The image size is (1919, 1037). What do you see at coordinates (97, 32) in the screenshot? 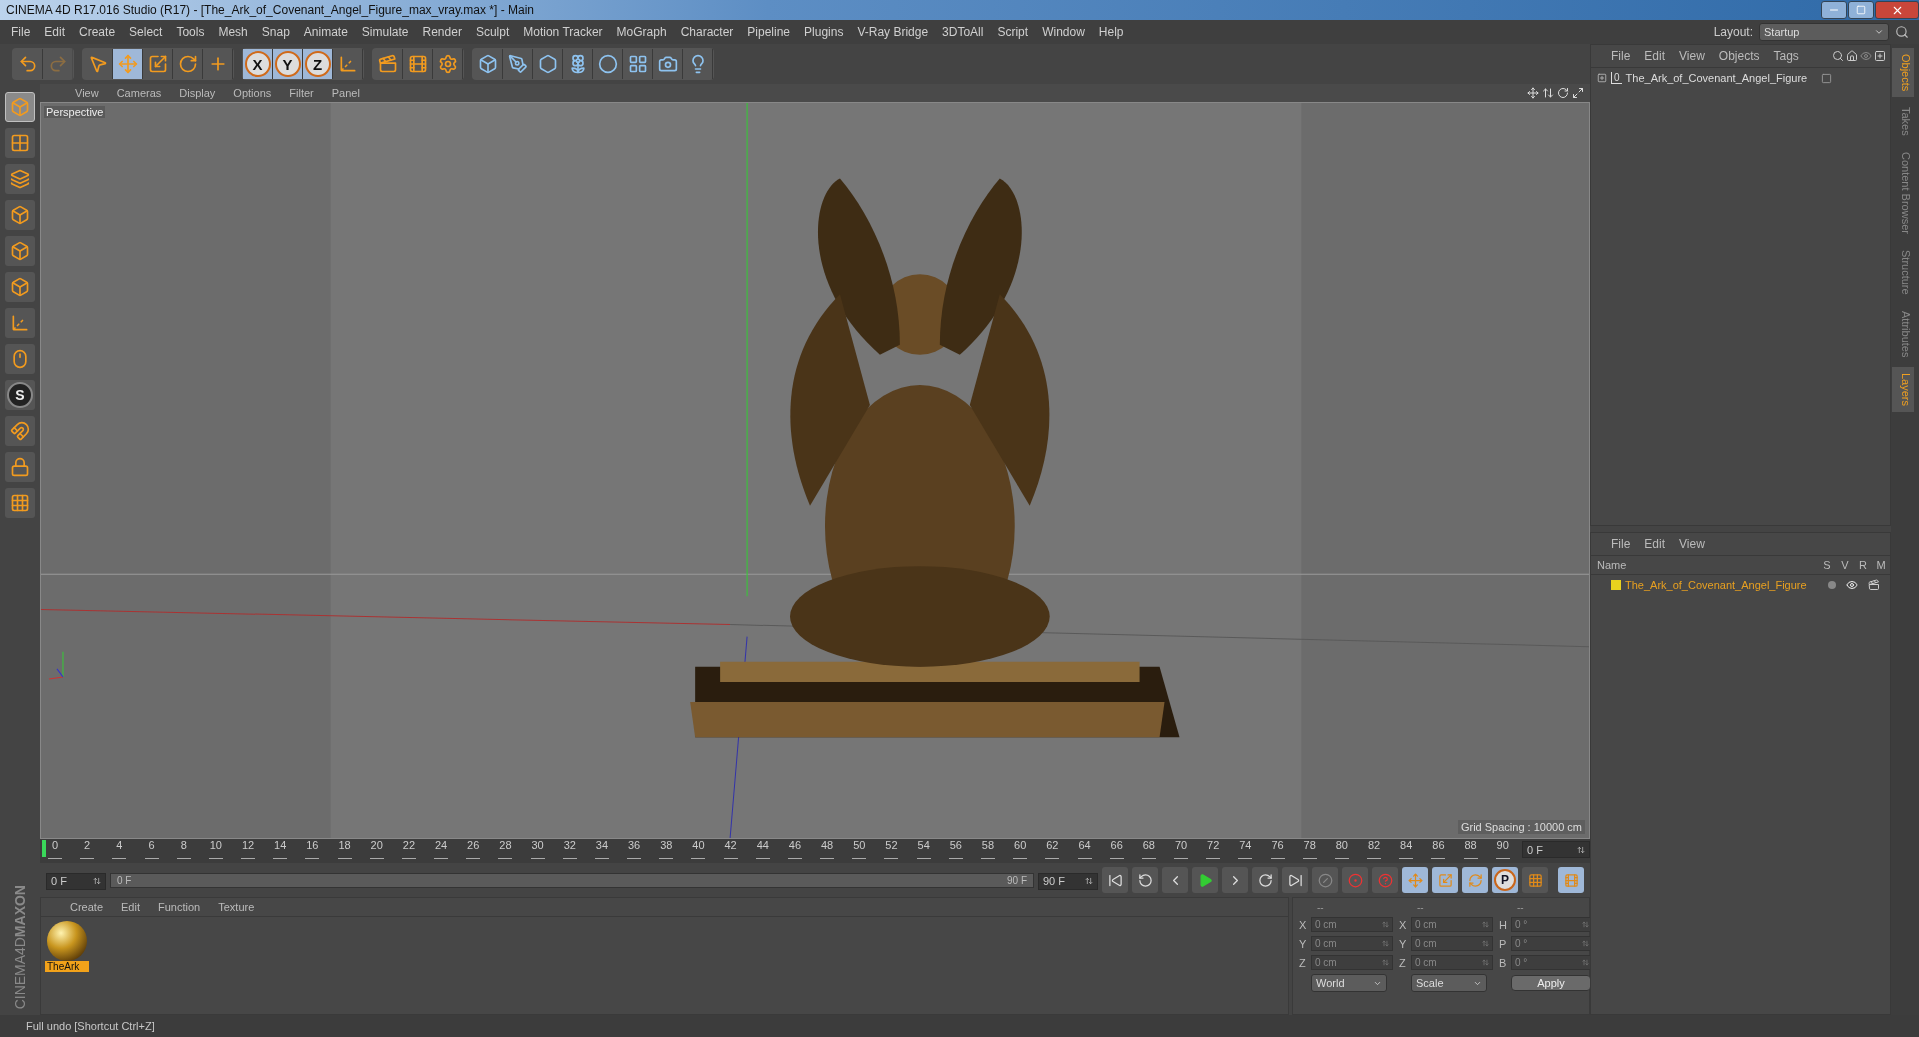
I see `menu-item: Create` at bounding box center [97, 32].